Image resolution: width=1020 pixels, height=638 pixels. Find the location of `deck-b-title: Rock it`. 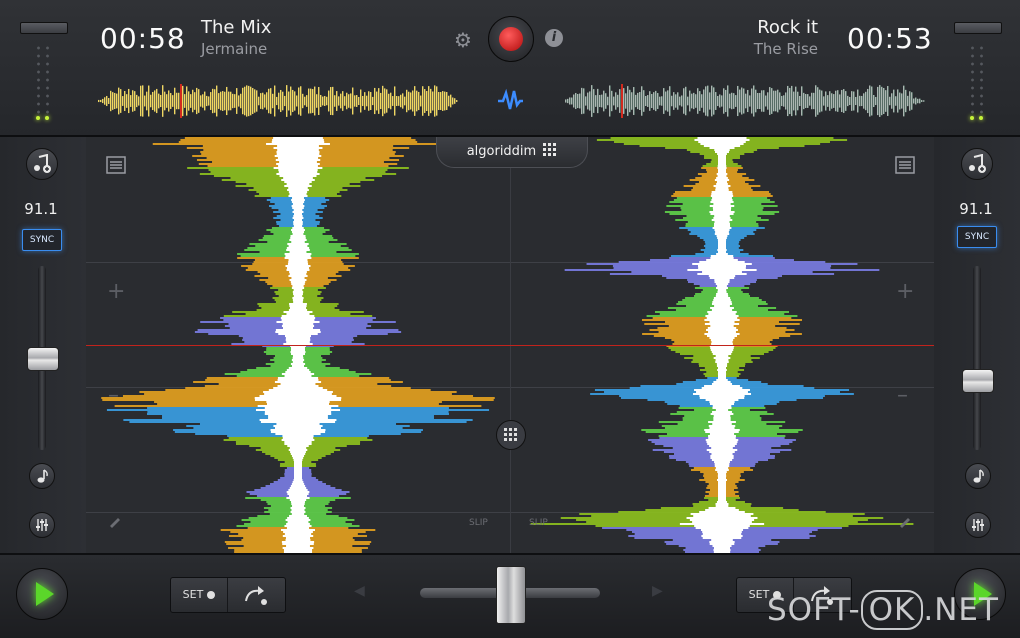

deck-b-title: Rock it is located at coordinates (787, 27).